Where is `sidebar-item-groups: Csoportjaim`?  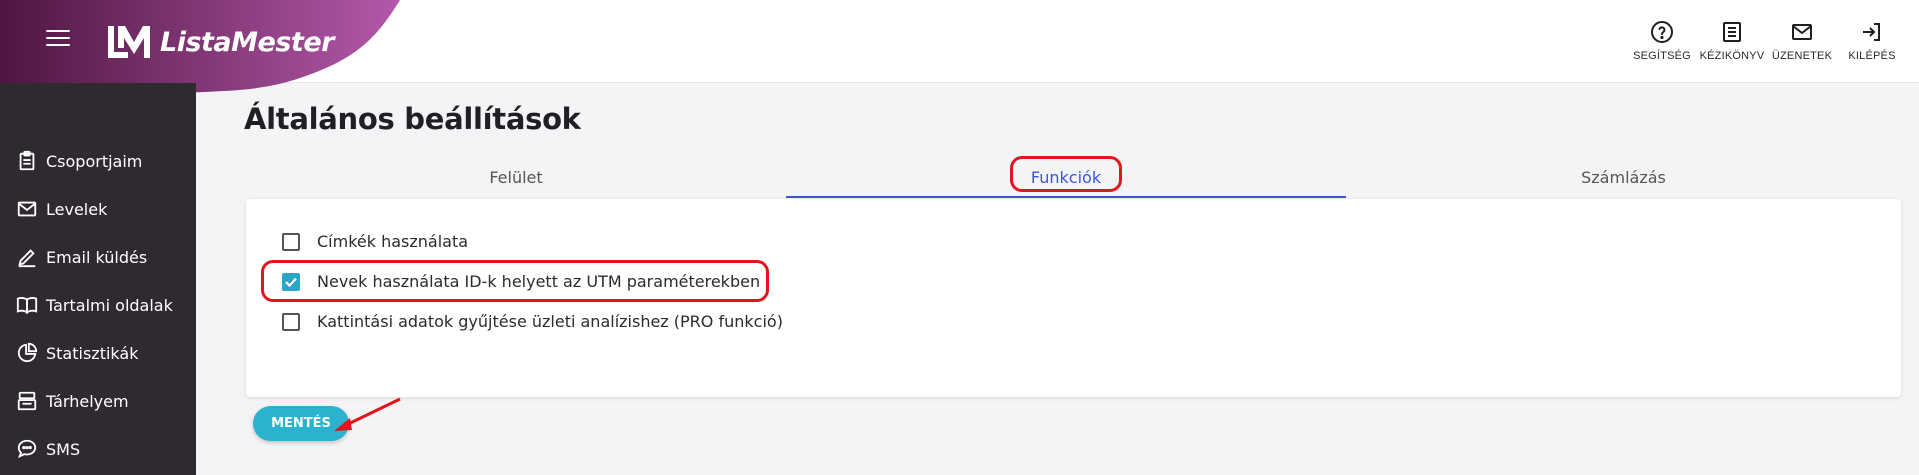
sidebar-item-groups: Csoportjaim is located at coordinates (79, 161).